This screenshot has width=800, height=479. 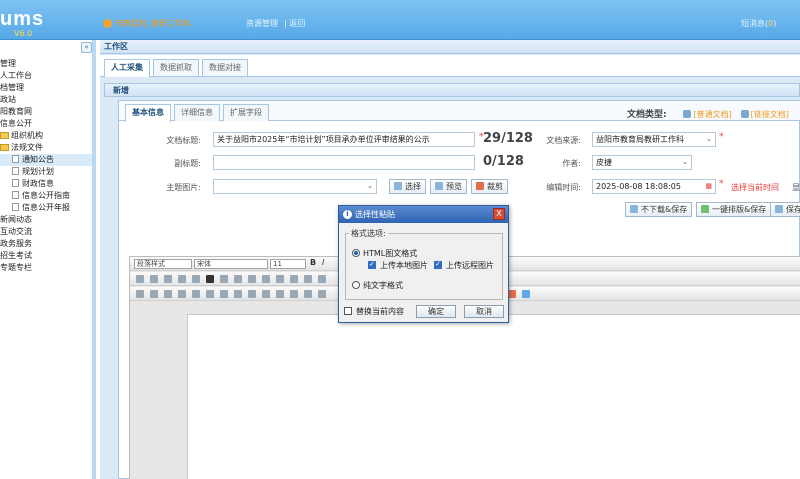 I want to click on sidebar-item-workbench: 人工作台, so click(x=46, y=76).